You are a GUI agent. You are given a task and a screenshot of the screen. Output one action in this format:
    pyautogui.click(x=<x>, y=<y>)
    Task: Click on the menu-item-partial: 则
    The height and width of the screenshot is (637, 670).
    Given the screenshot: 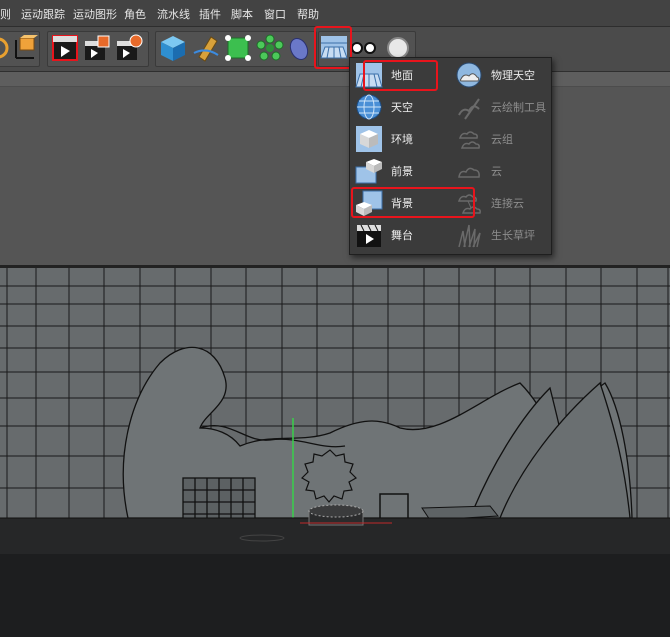 What is the action you would take?
    pyautogui.click(x=5, y=14)
    